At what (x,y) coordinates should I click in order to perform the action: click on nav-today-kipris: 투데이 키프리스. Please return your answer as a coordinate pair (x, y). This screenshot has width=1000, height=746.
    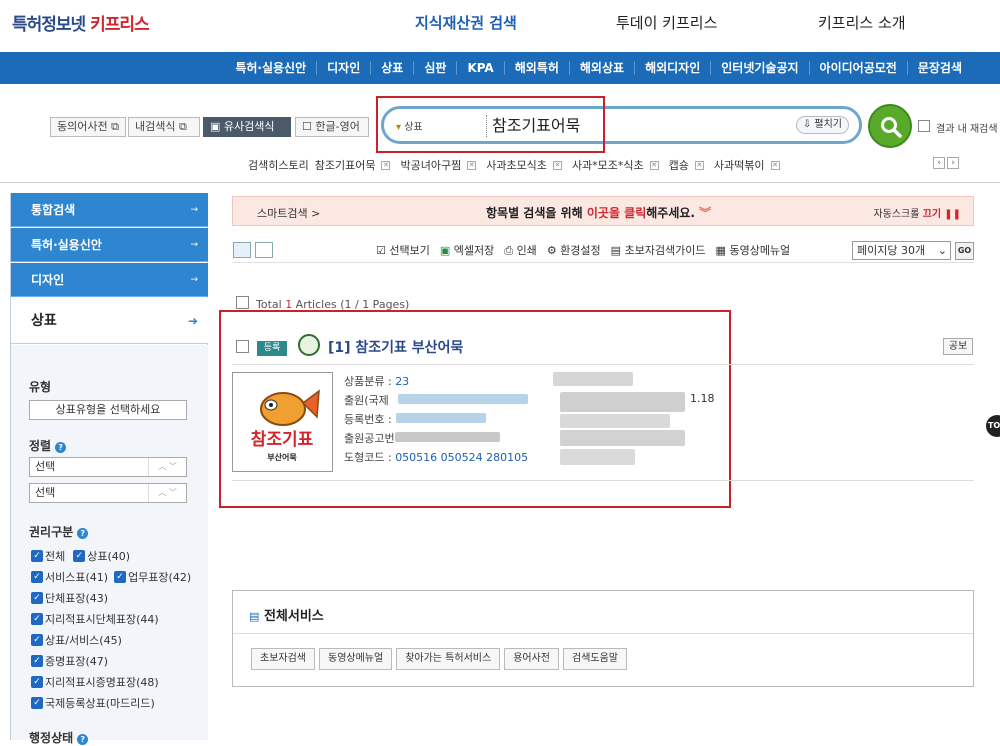
    Looking at the image, I should click on (666, 22).